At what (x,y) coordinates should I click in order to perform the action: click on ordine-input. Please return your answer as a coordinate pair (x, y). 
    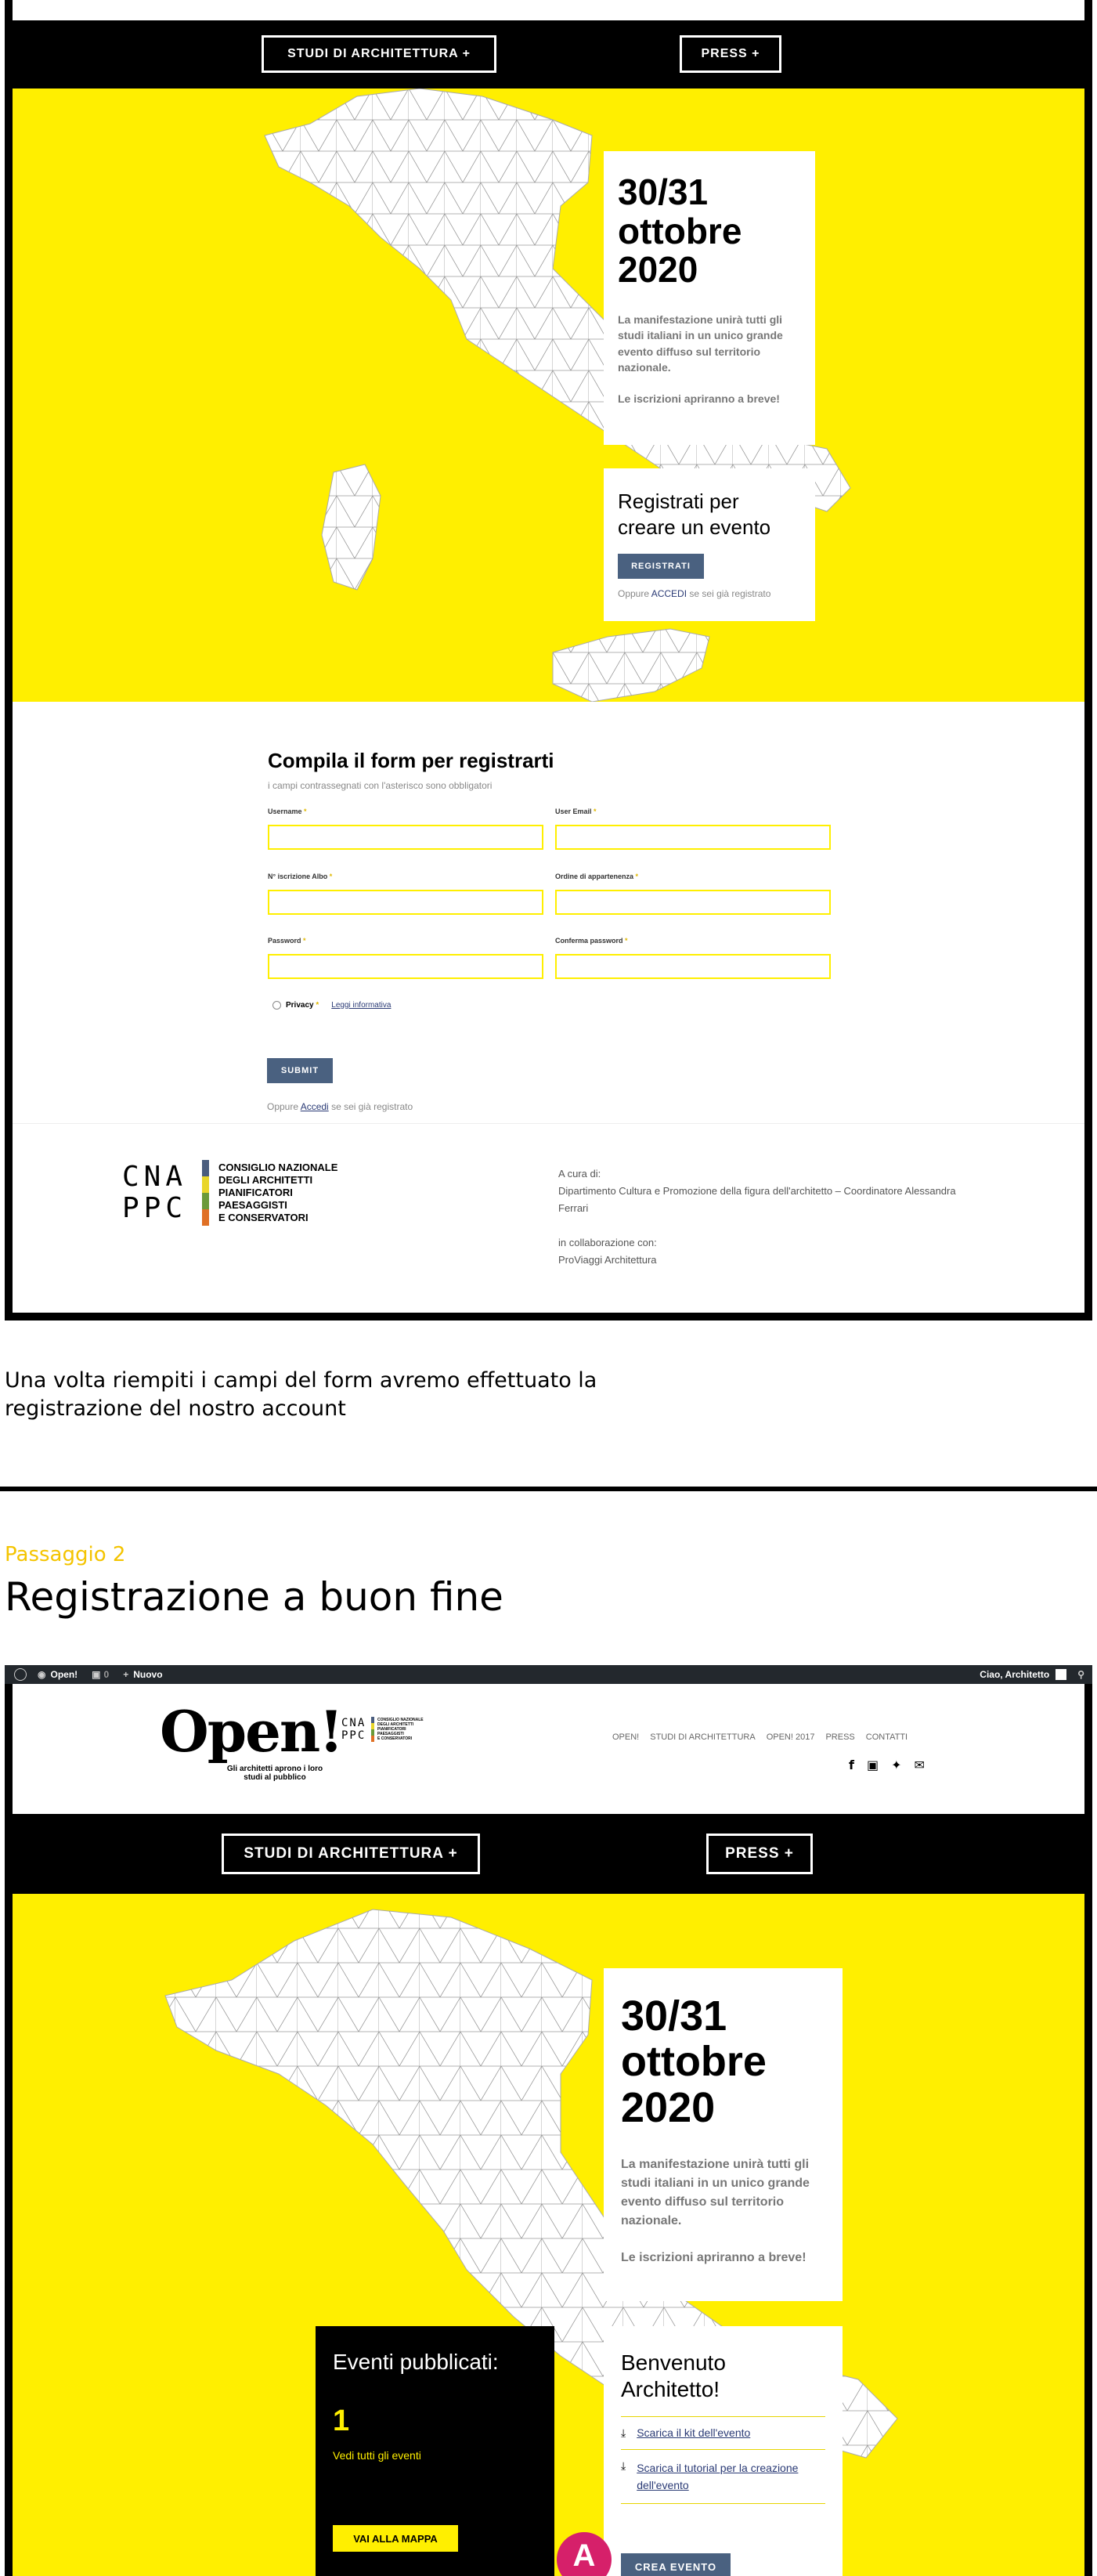
    Looking at the image, I should click on (693, 902).